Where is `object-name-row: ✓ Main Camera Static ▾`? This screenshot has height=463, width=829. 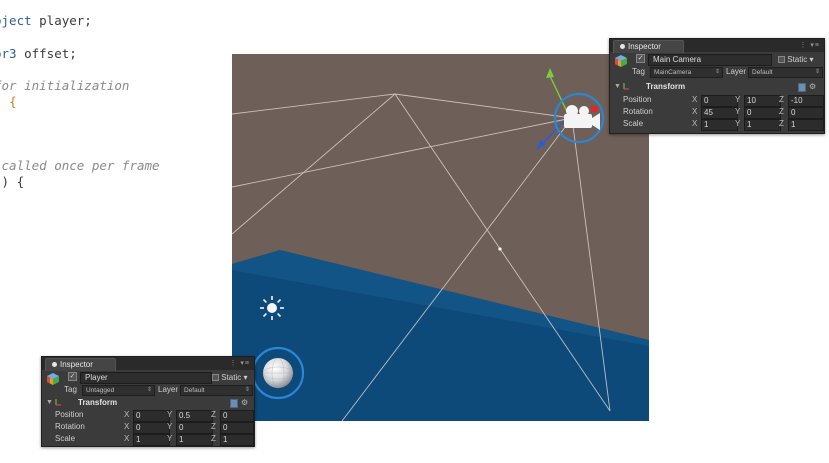
object-name-row: ✓ Main Camera Static ▾ is located at coordinates (729, 59).